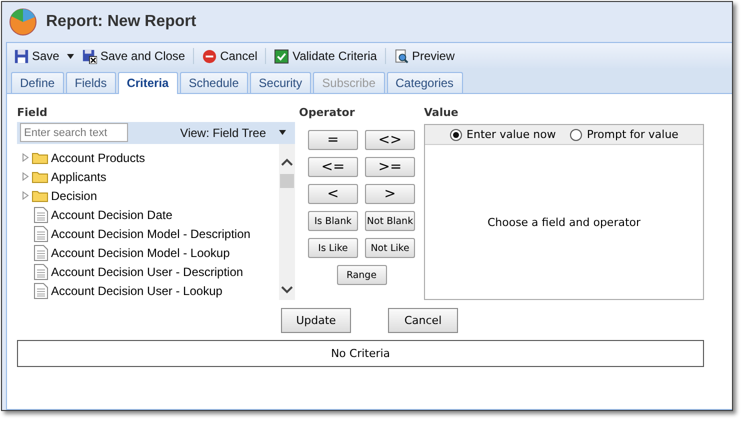 This screenshot has height=427, width=746. I want to click on caret-icon, so click(282, 133).